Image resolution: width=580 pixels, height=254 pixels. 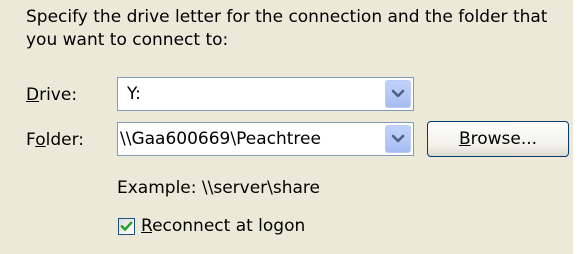 What do you see at coordinates (265, 94) in the screenshot?
I see `drive-dropdown: Y:` at bounding box center [265, 94].